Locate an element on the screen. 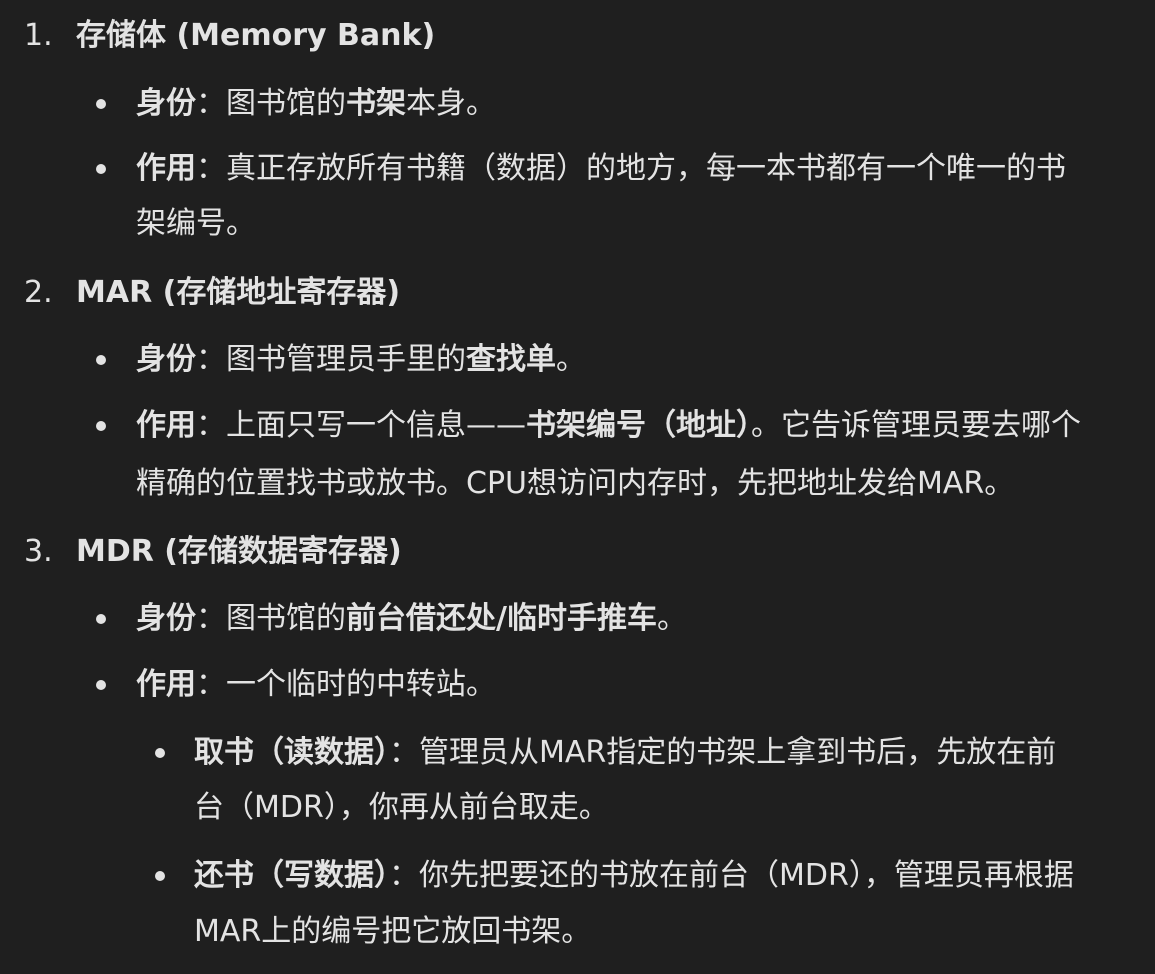 This screenshot has height=974, width=1155. bullet-label: 取书（读数据） is located at coordinates (291, 752).